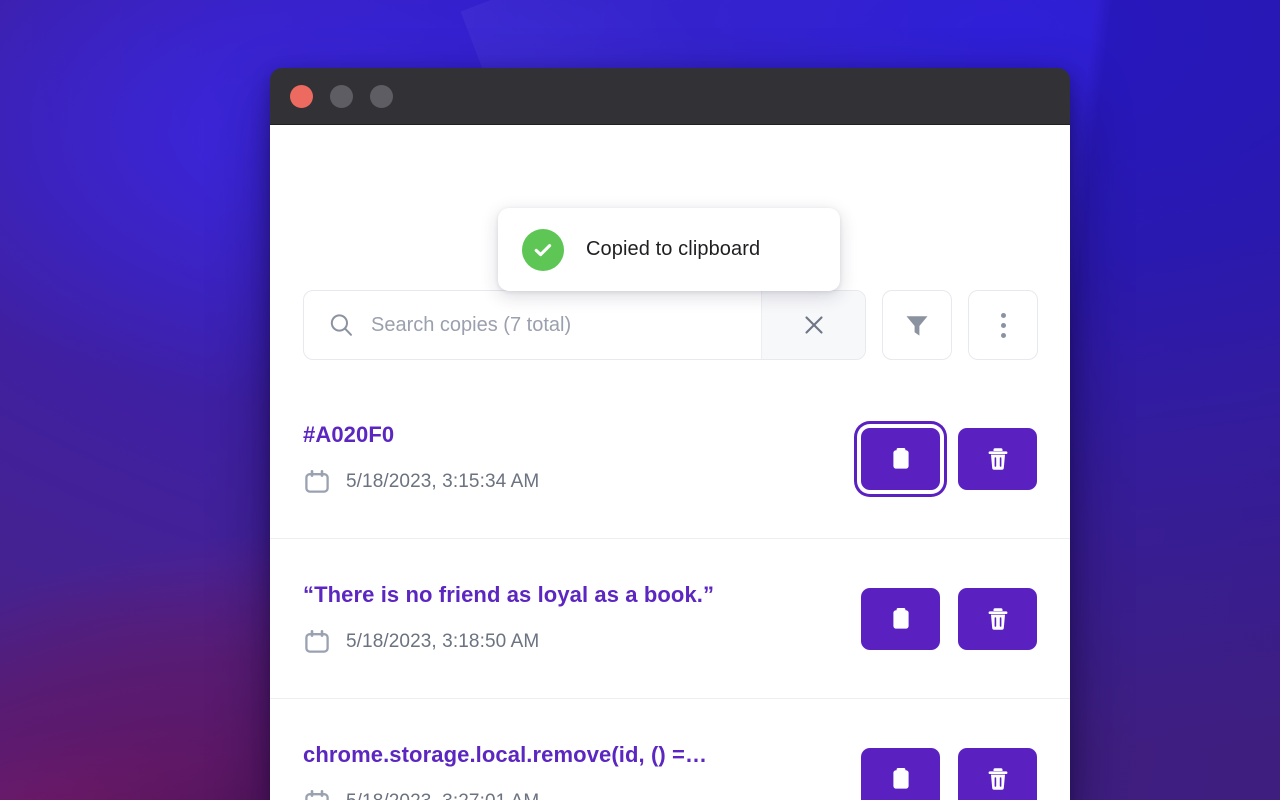 The width and height of the screenshot is (1280, 800). Describe the element at coordinates (443, 481) in the screenshot. I see `copy-date: 5/18/2023, 3:15:34 AM` at that location.